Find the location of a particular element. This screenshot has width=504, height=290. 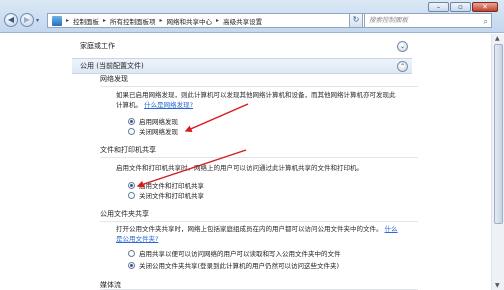

vertical-scrollbar: ▲ ▼ is located at coordinates (497, 162).